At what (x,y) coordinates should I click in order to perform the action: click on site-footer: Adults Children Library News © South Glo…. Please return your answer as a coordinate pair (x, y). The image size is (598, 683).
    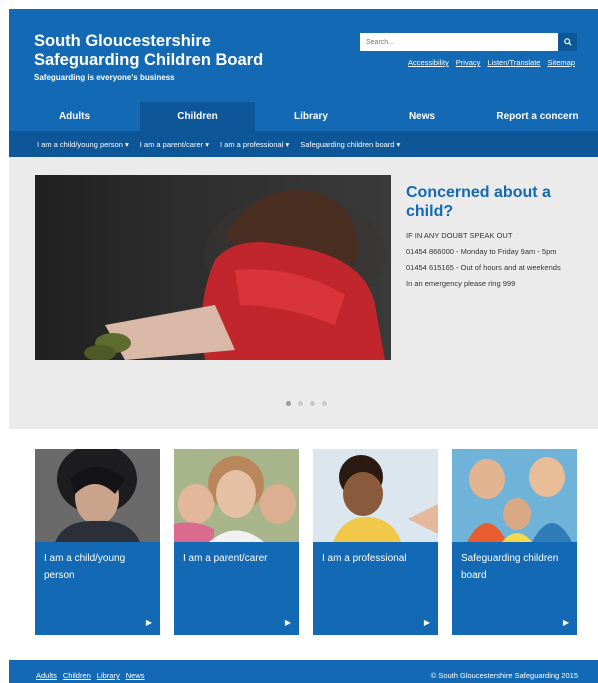
    Looking at the image, I should click on (303, 671).